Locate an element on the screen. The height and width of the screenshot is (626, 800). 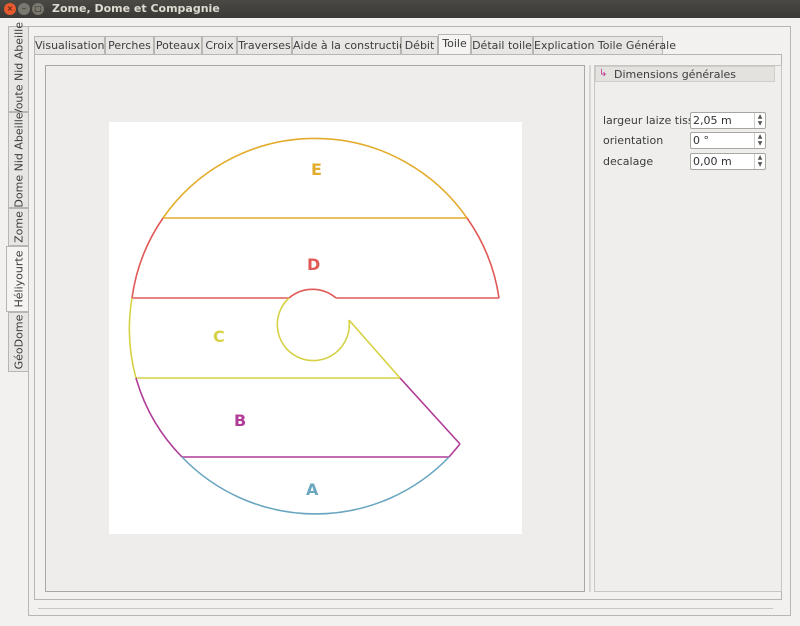
close-icon: × is located at coordinates (10, 9).